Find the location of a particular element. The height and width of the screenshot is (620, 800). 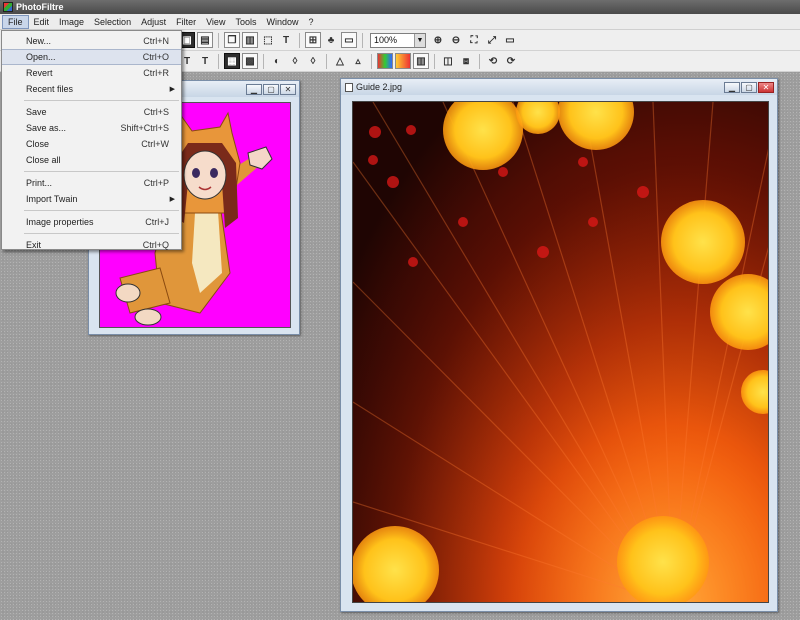

app-title: PhotoFiltre is located at coordinates (40, 7).